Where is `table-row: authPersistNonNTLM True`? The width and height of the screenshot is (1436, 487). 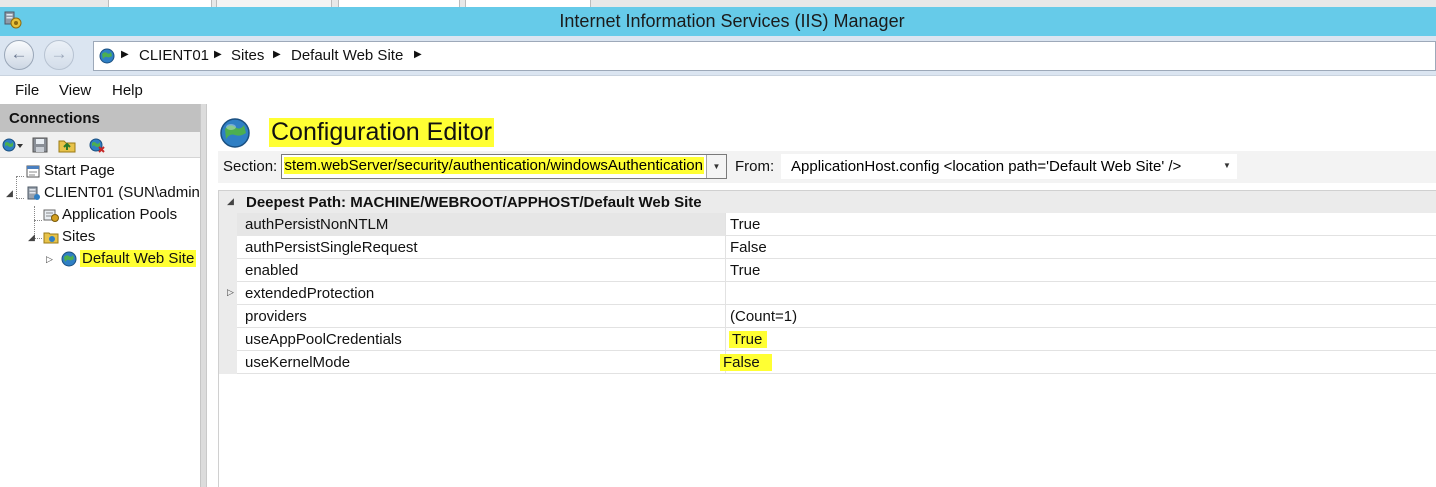 table-row: authPersistNonNTLM True is located at coordinates (827, 224).